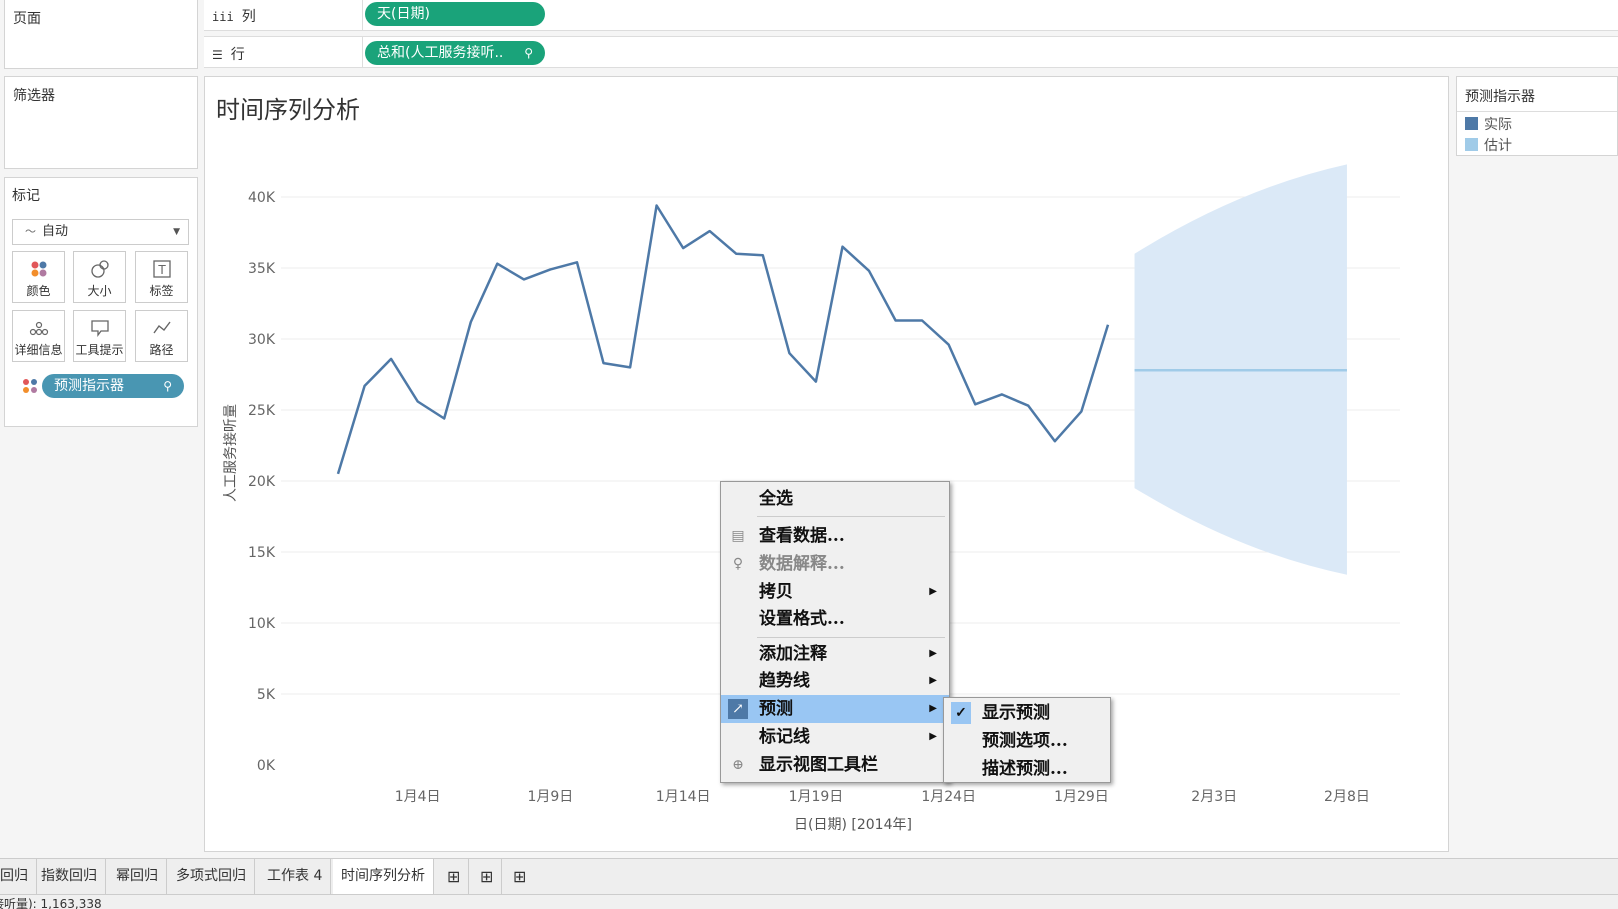 The width and height of the screenshot is (1618, 909). Describe the element at coordinates (55, 231) in the screenshot. I see `mark-type-value: 自动` at that location.